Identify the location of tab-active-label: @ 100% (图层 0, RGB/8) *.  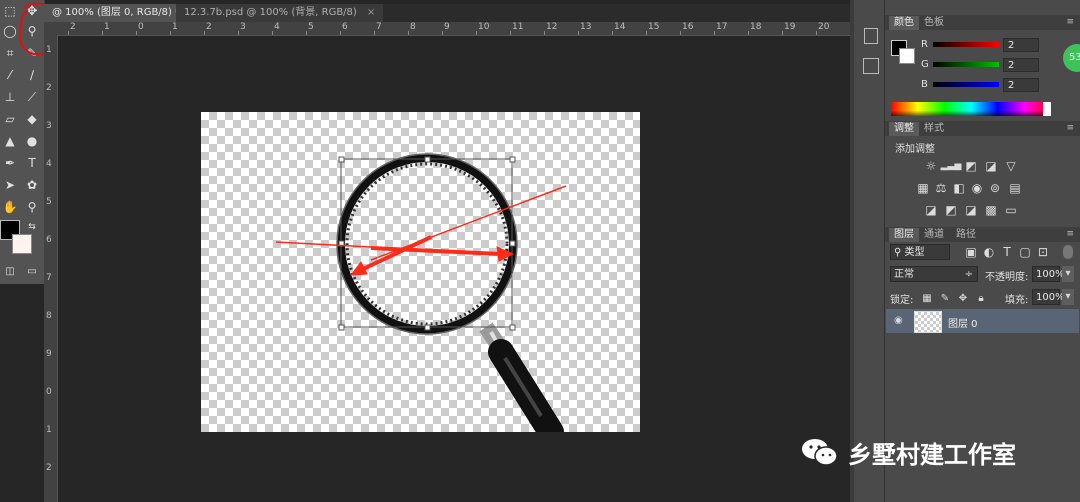
(116, 12).